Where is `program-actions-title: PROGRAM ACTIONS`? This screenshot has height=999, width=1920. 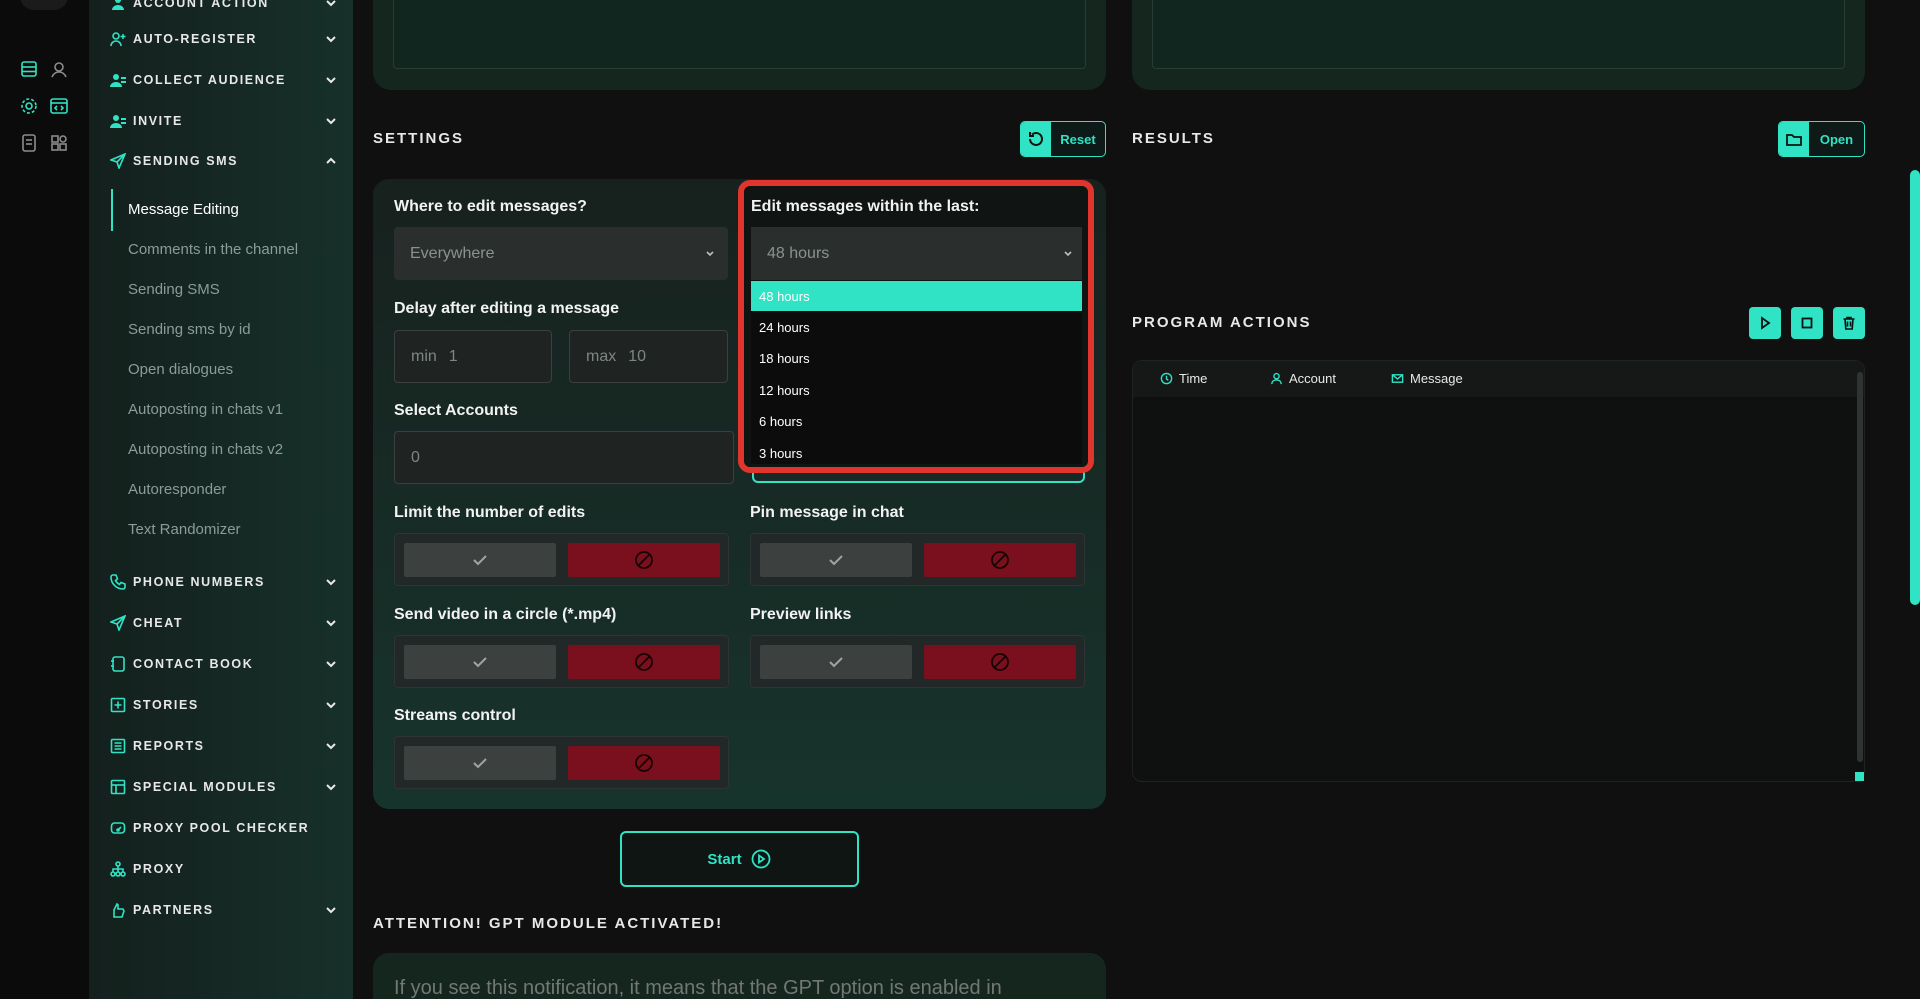
program-actions-title: PROGRAM ACTIONS is located at coordinates (1222, 322).